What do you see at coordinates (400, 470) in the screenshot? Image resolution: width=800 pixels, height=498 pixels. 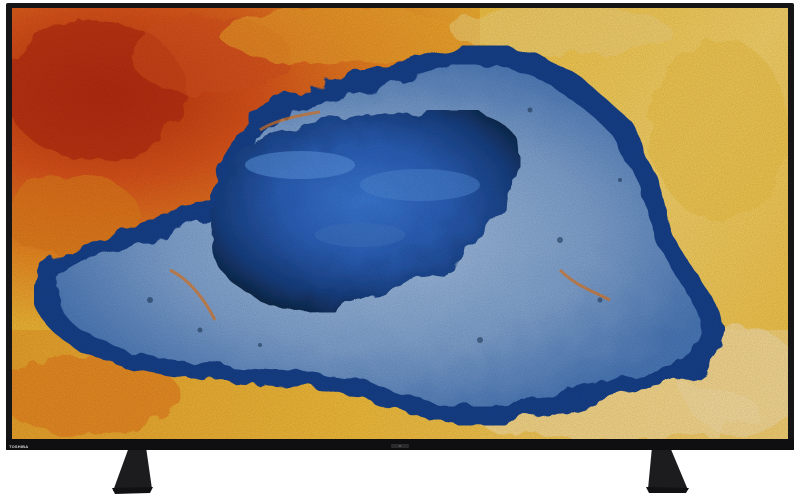 I see `tv-stands` at bounding box center [400, 470].